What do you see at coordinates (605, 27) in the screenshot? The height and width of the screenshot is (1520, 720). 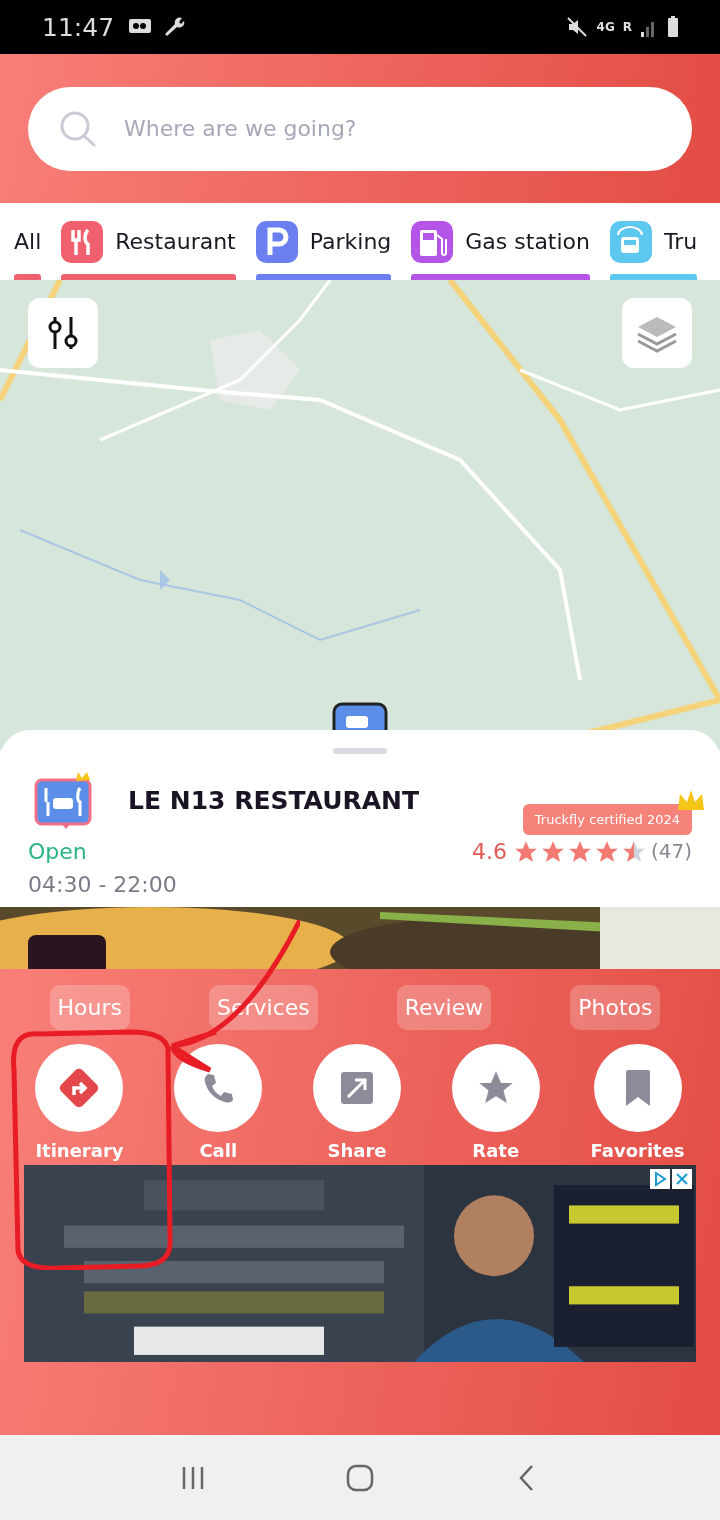 I see `network-label: 4G` at bounding box center [605, 27].